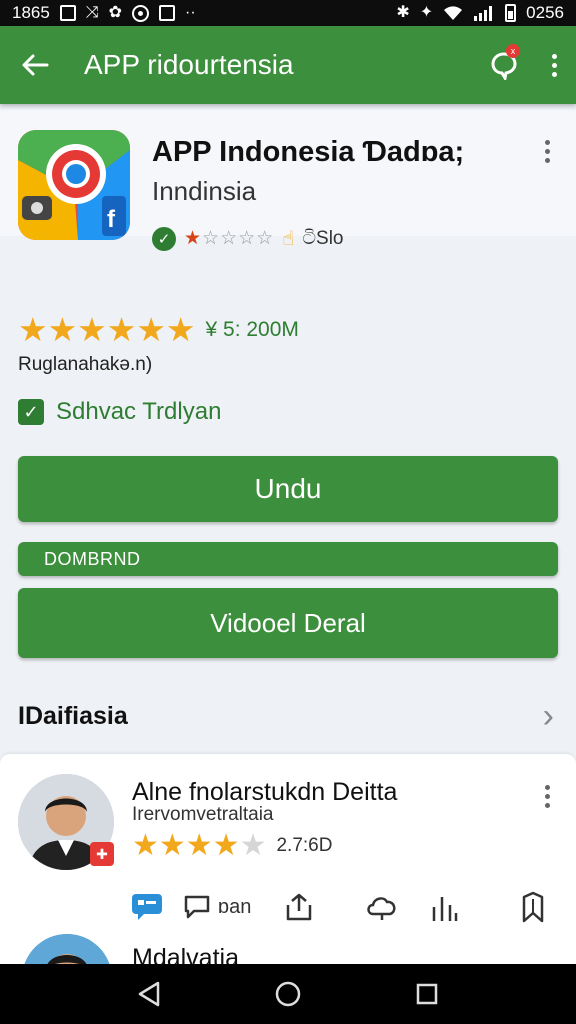 This screenshot has height=1024, width=576. I want to click on app-bar: APP ridourtensia x, so click(288, 65).